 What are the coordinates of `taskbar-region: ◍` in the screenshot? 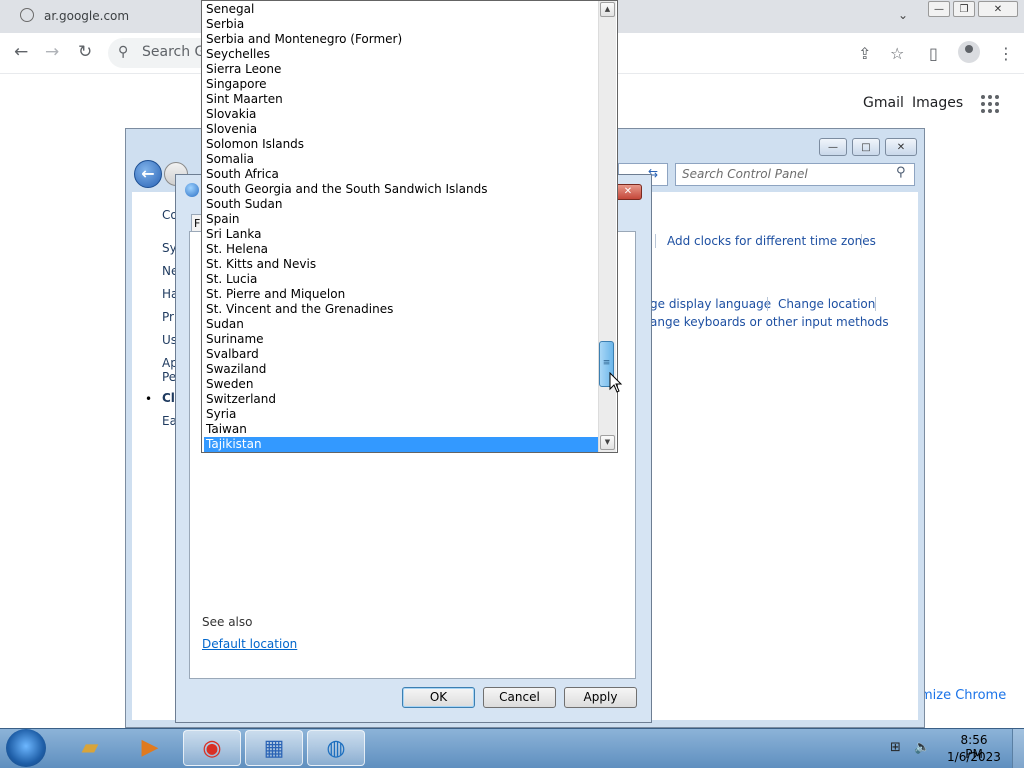 It's located at (336, 748).